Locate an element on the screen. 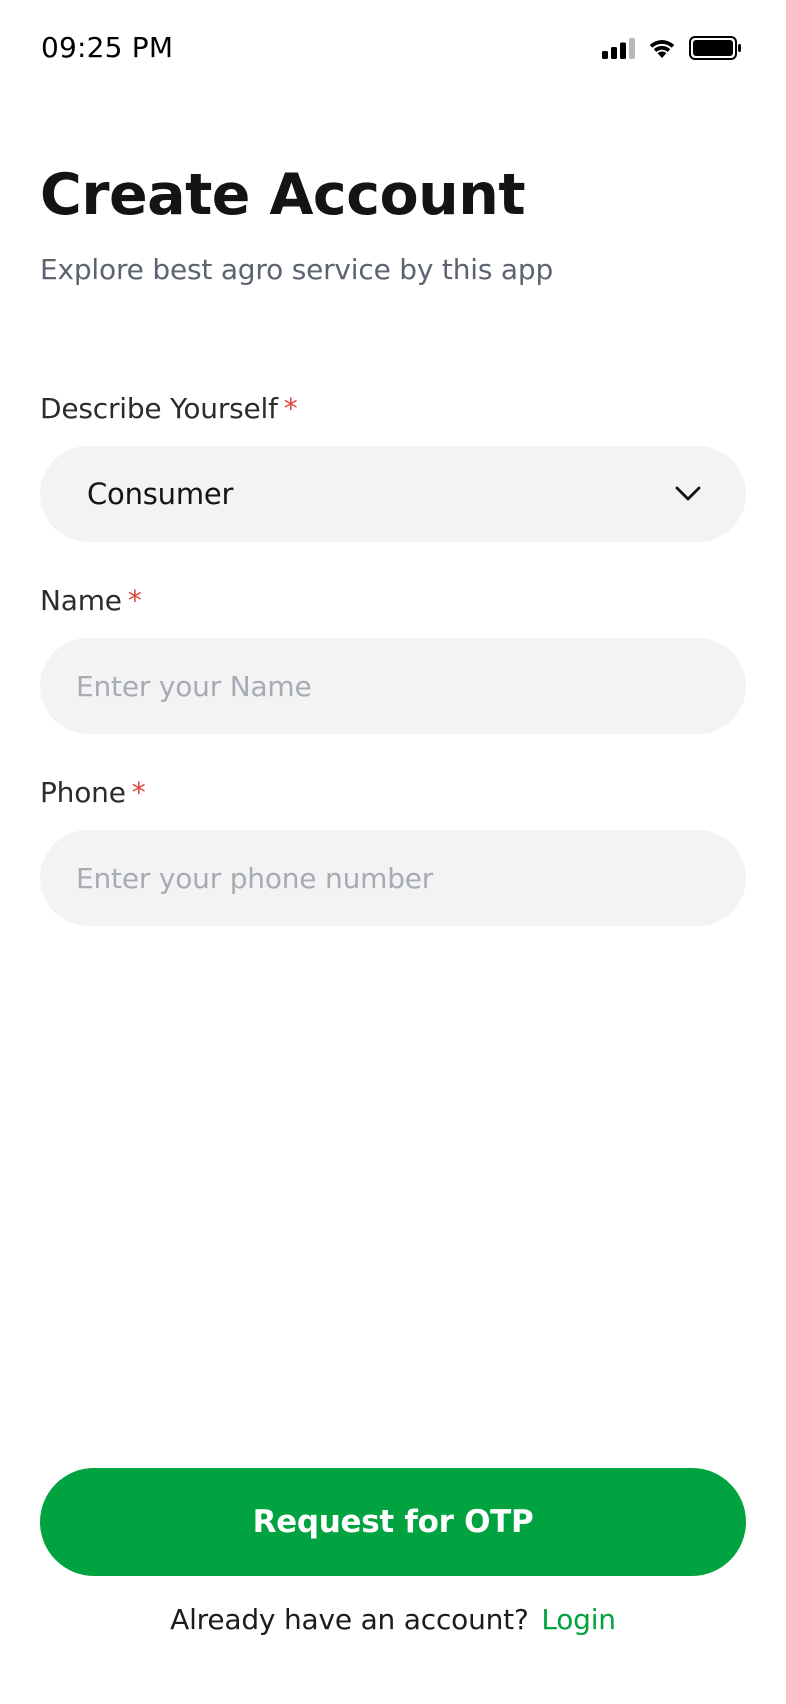  describe-yourself-label-text: Describe Yourself is located at coordinates (159, 408).